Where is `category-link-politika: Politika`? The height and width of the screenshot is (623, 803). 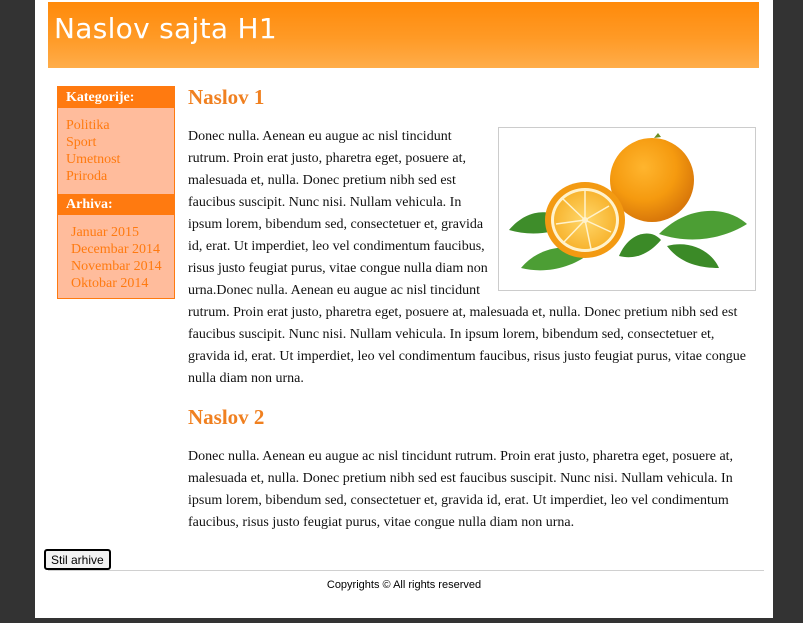
category-link-politika: Politika is located at coordinates (120, 125).